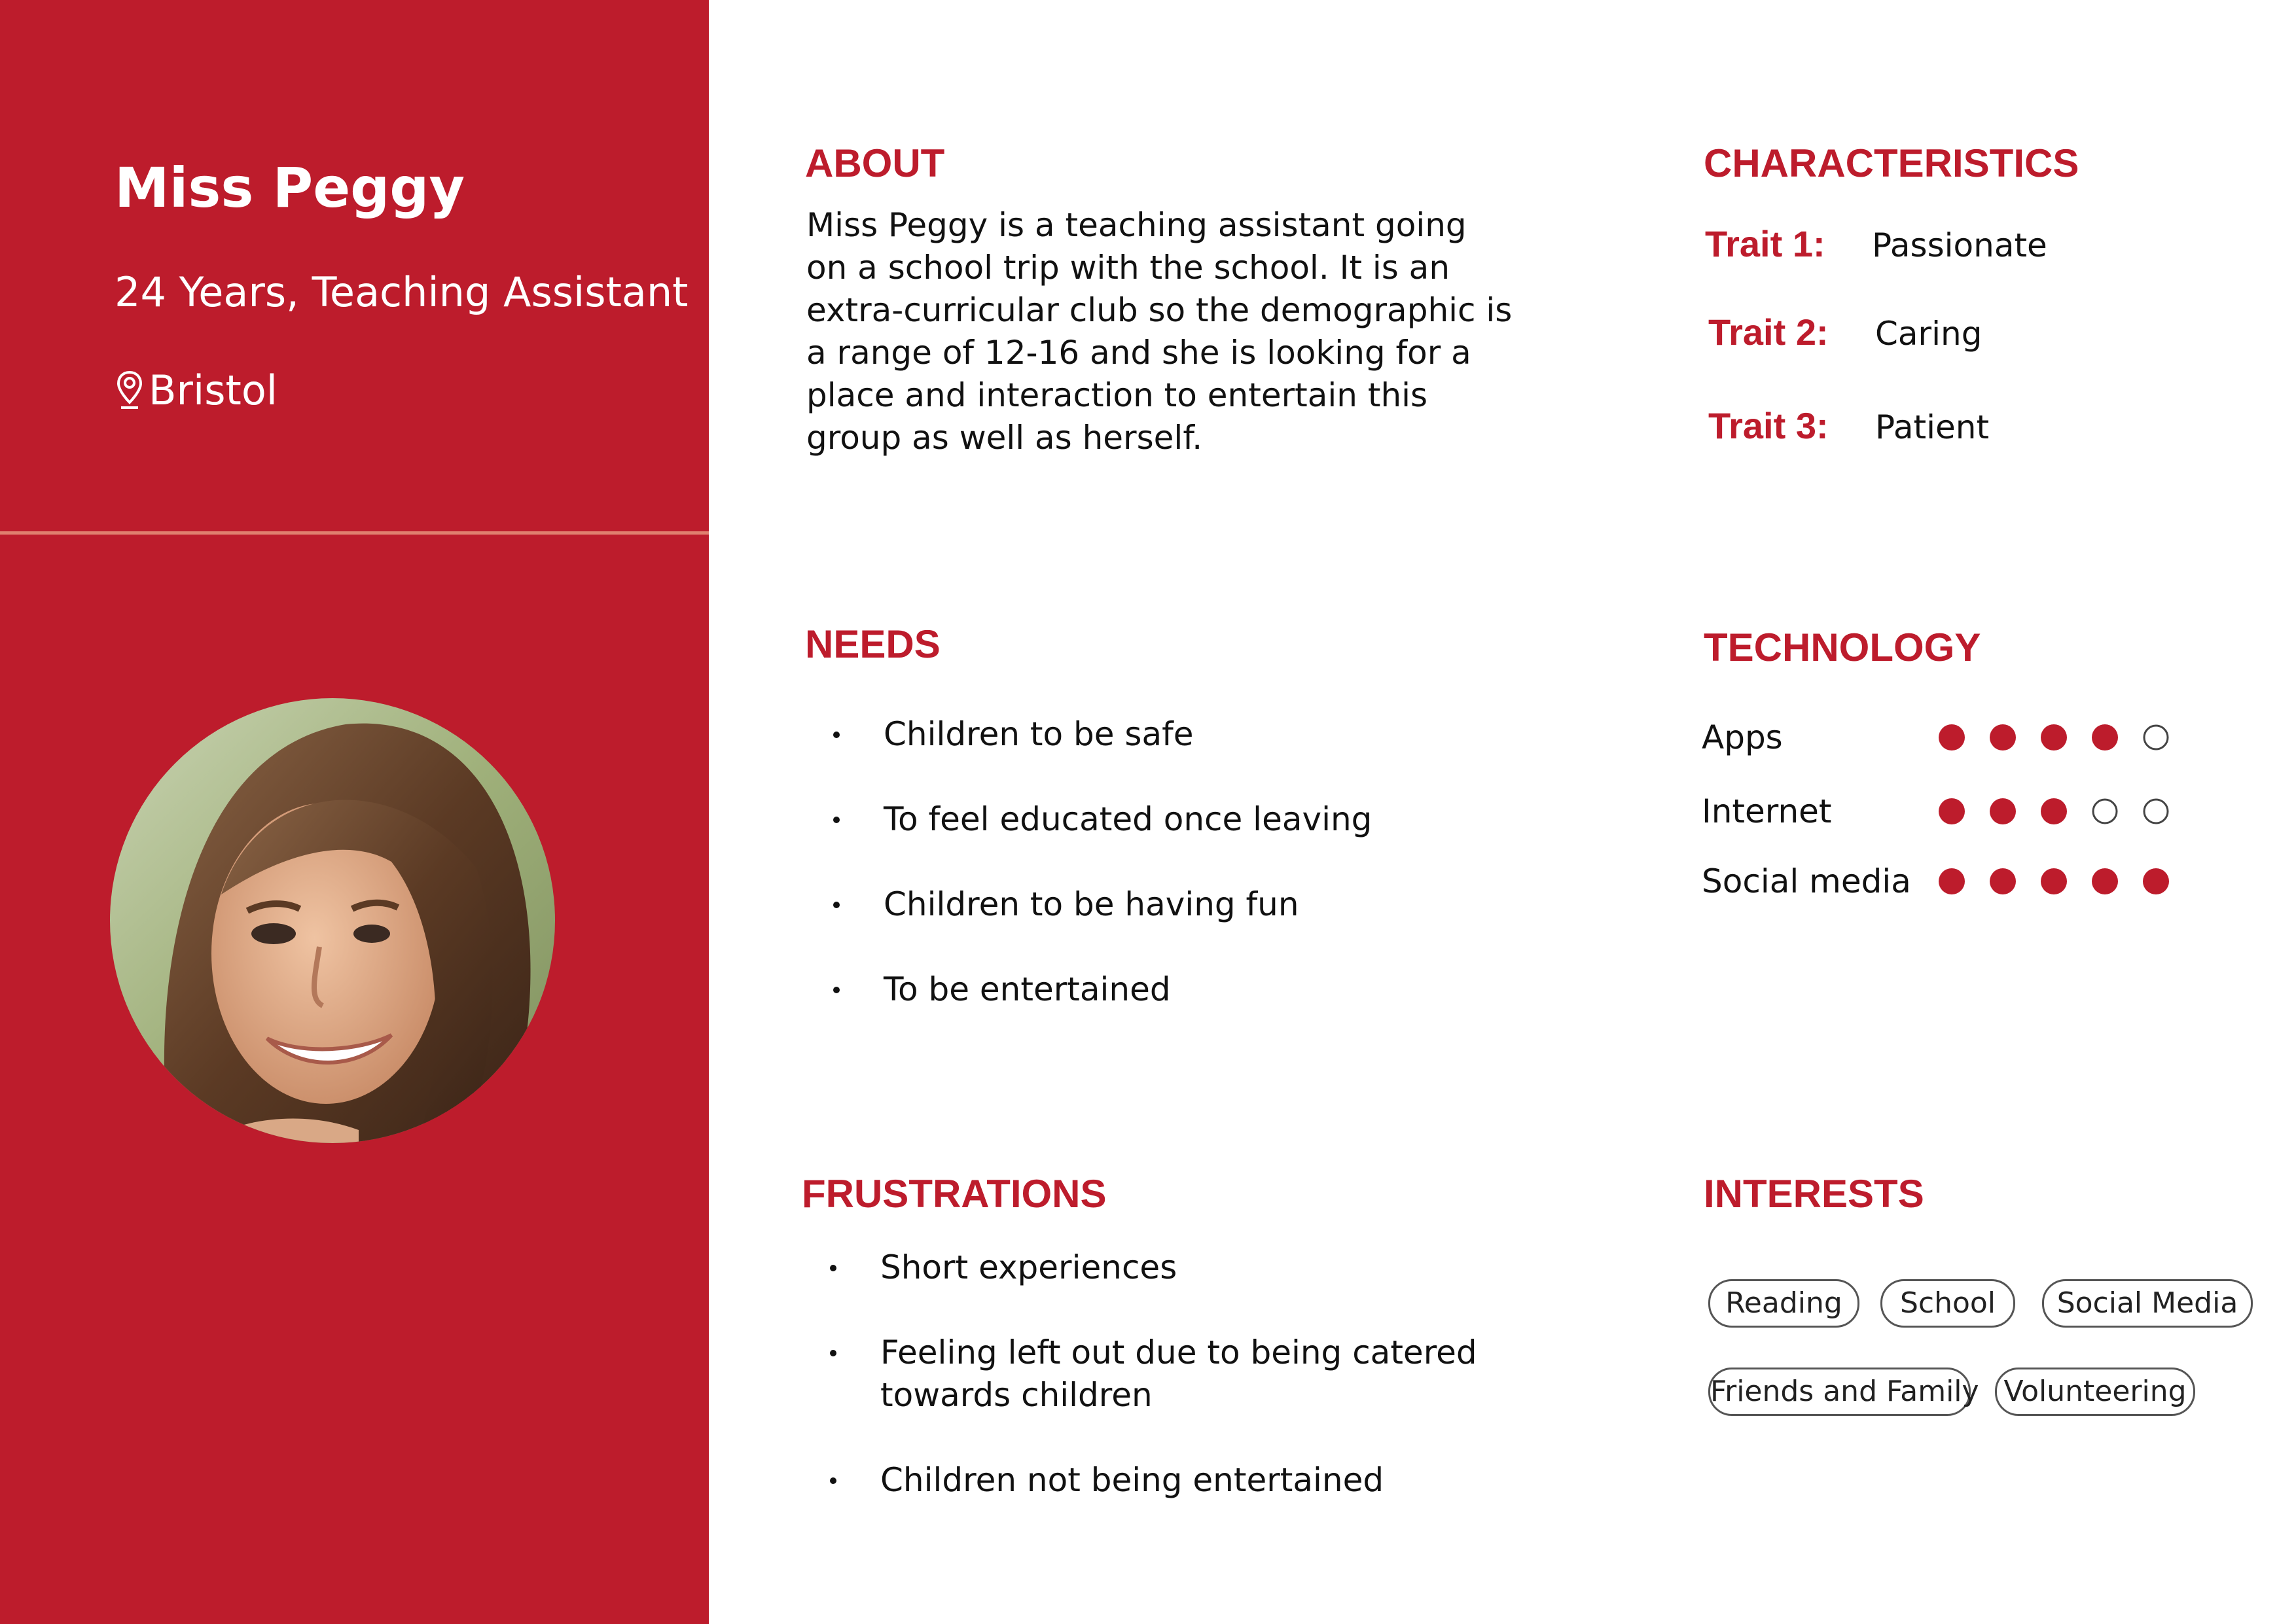  Describe the element at coordinates (1742, 737) in the screenshot. I see `tech-label: Apps` at that location.